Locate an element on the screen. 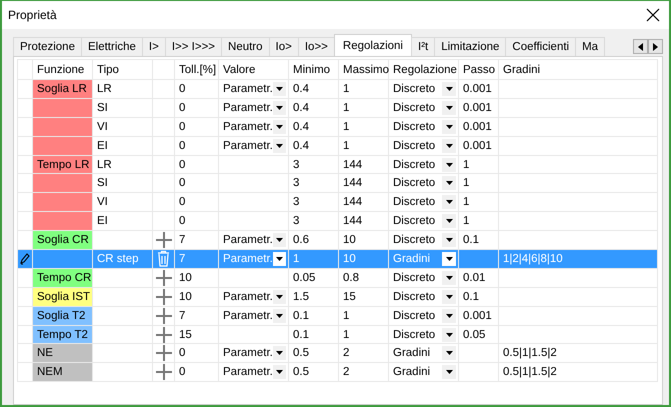  scroll-left-icon is located at coordinates (640, 46).